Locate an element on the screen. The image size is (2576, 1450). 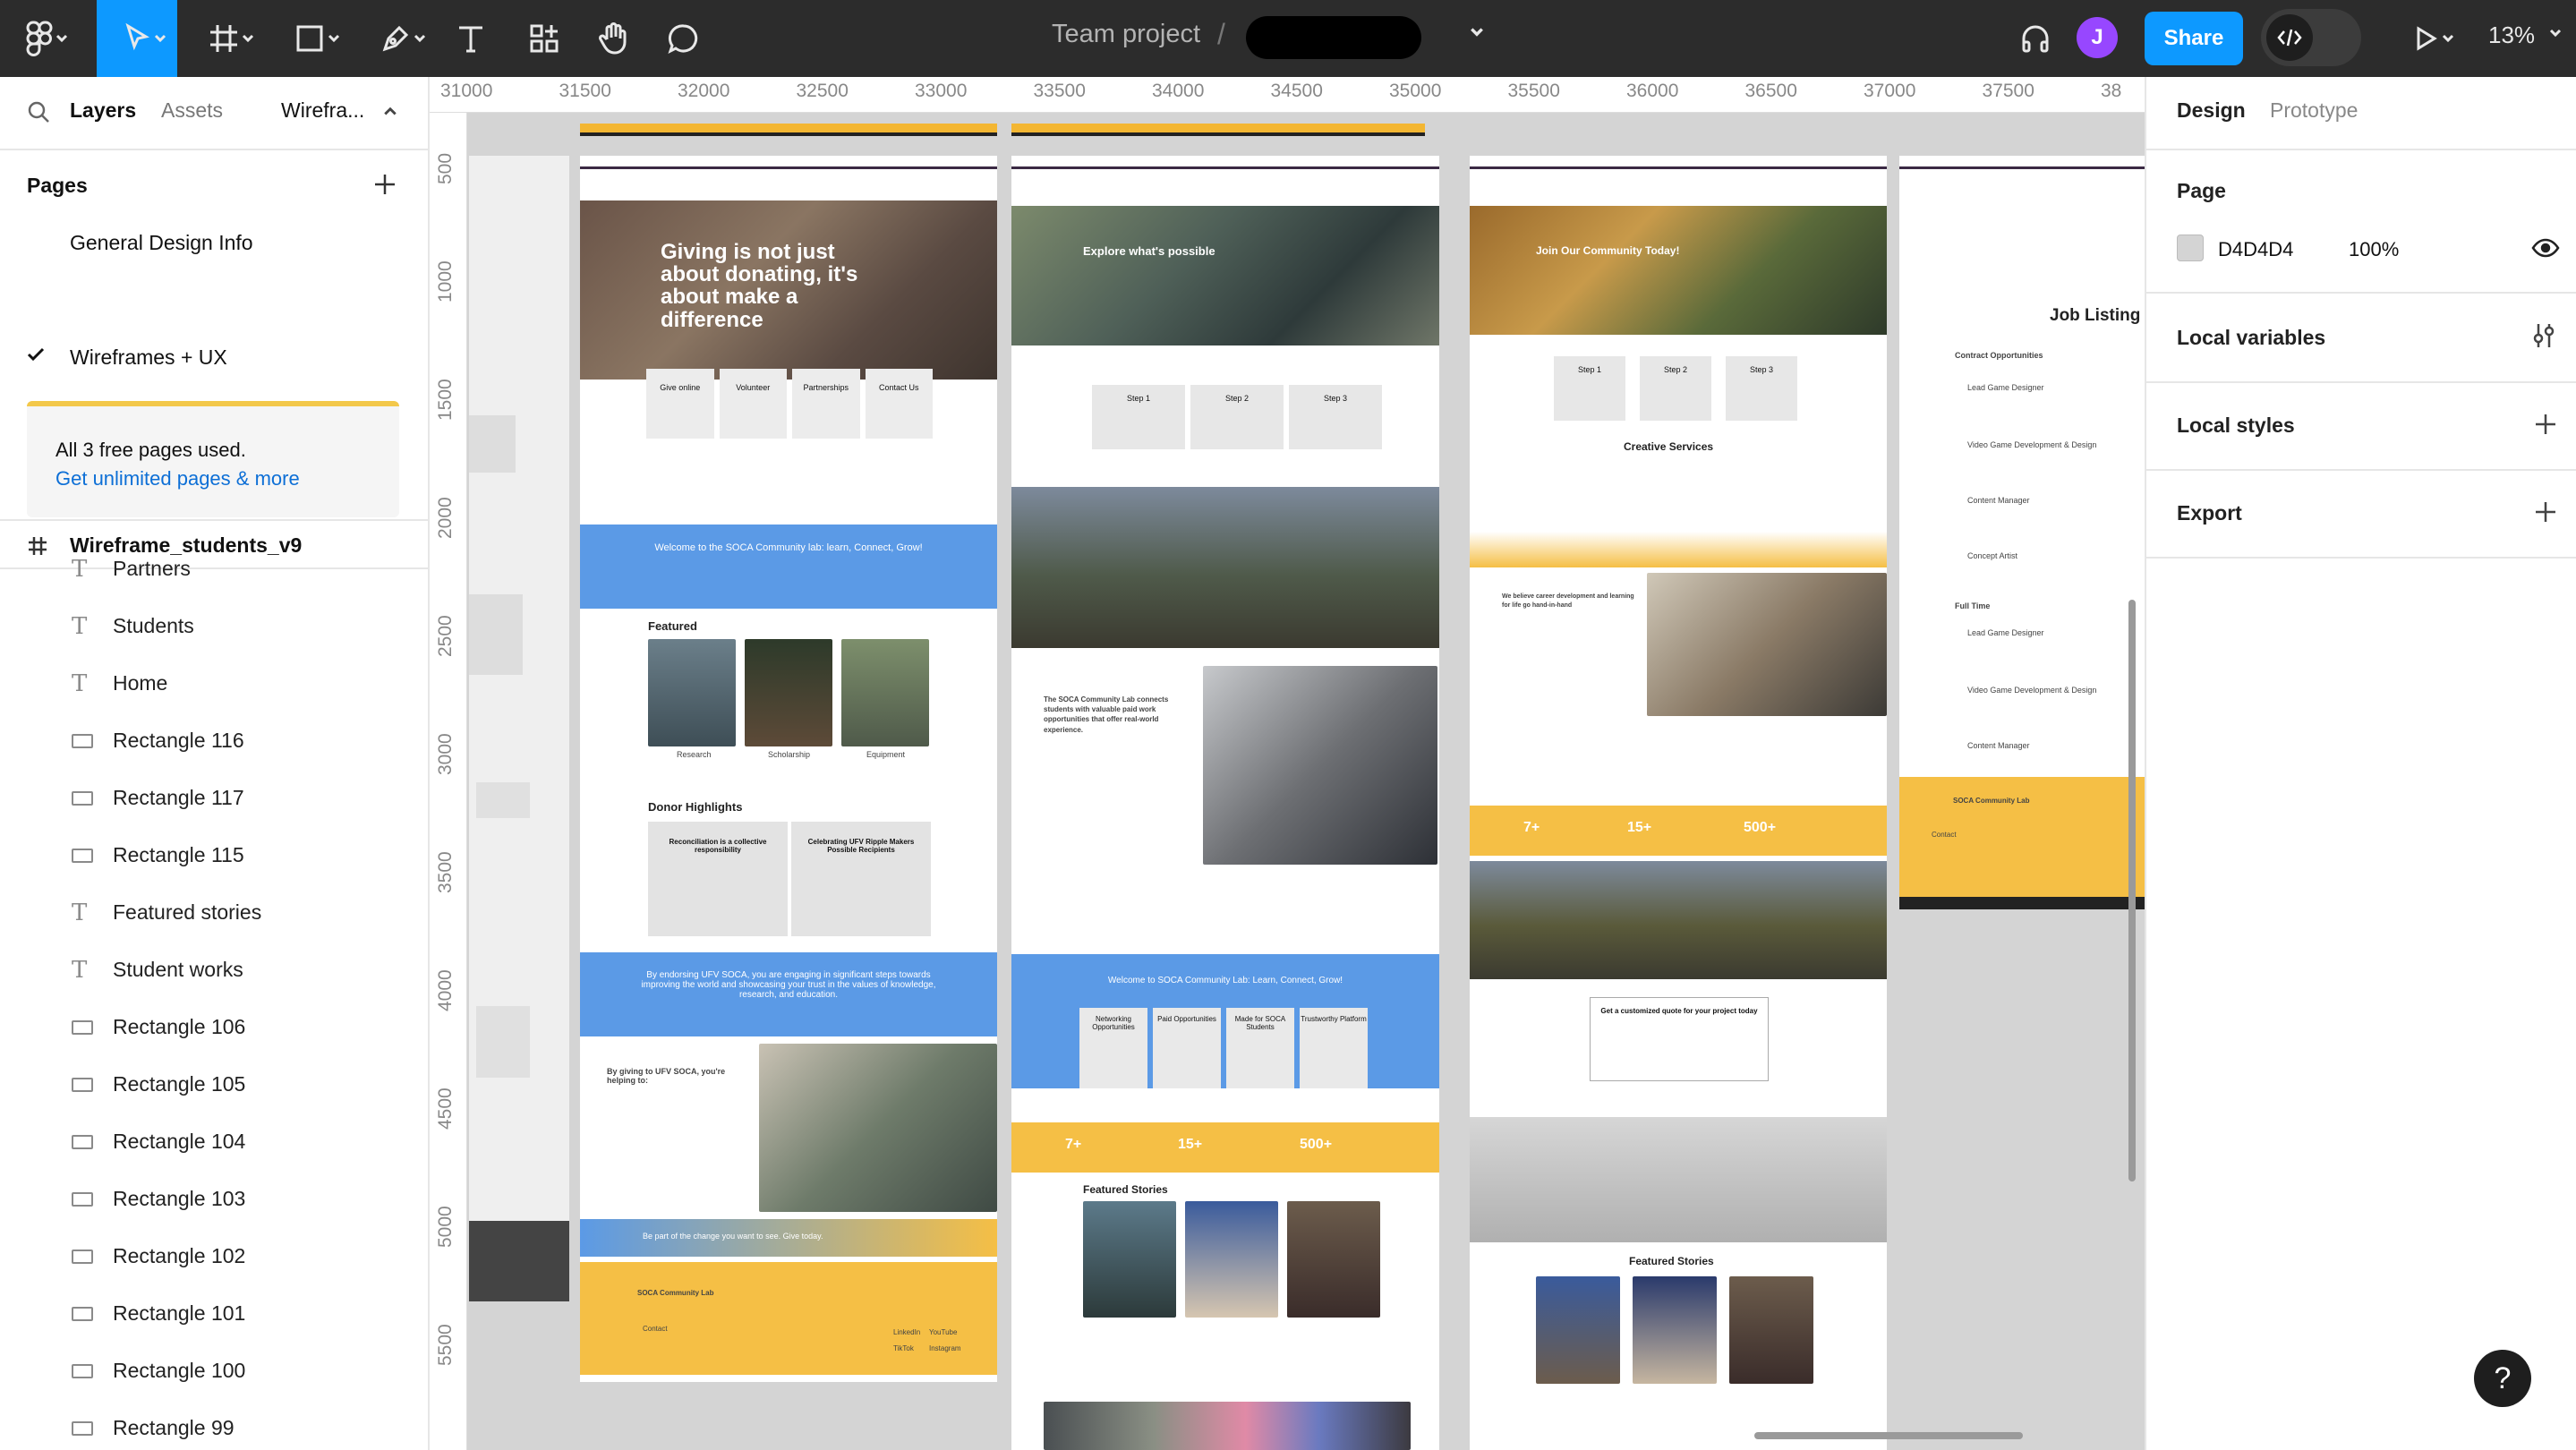
layer-item: Rectangle 101 is located at coordinates (214, 1314).